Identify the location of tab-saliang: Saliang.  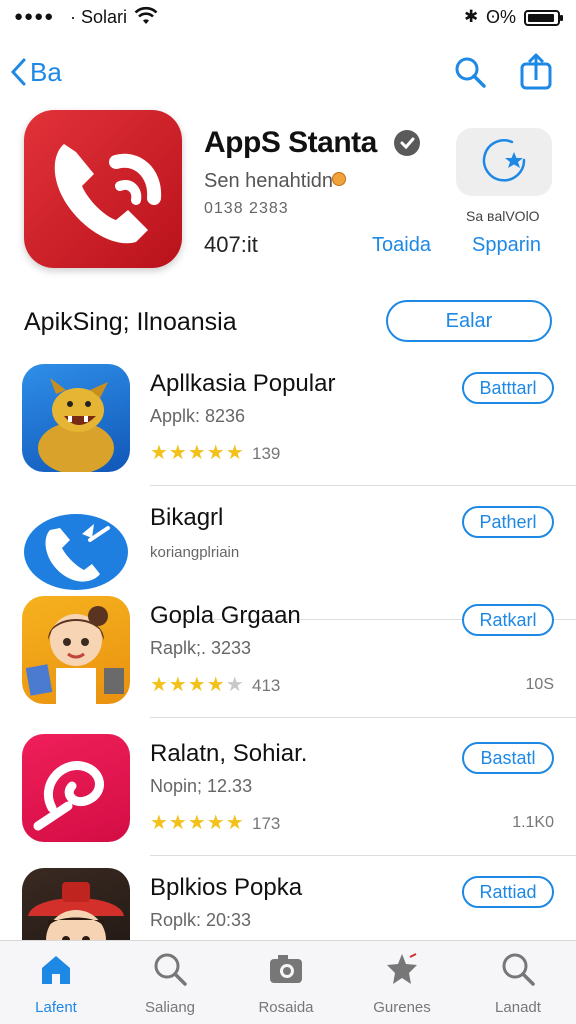
(170, 984).